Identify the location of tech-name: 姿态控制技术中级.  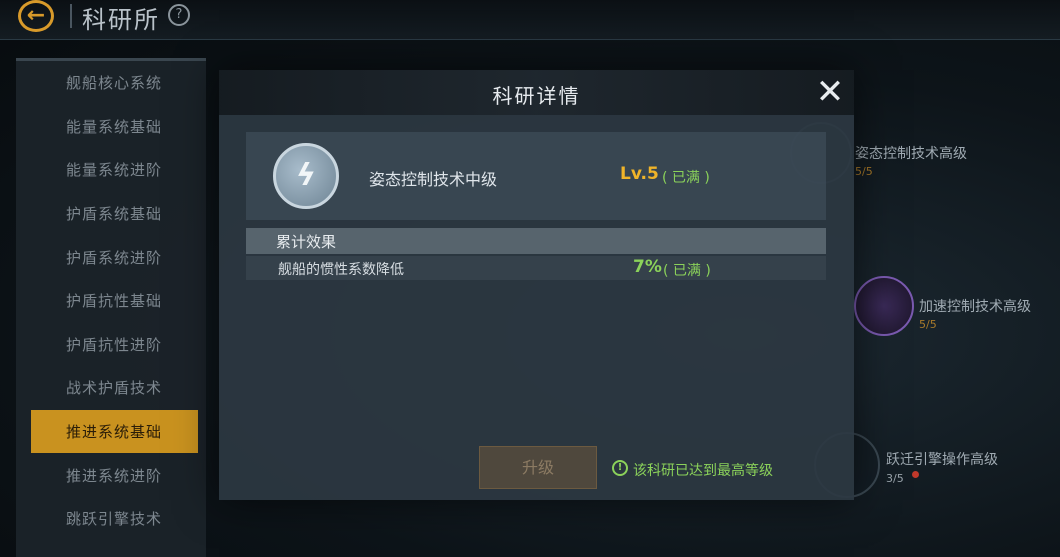
(433, 179).